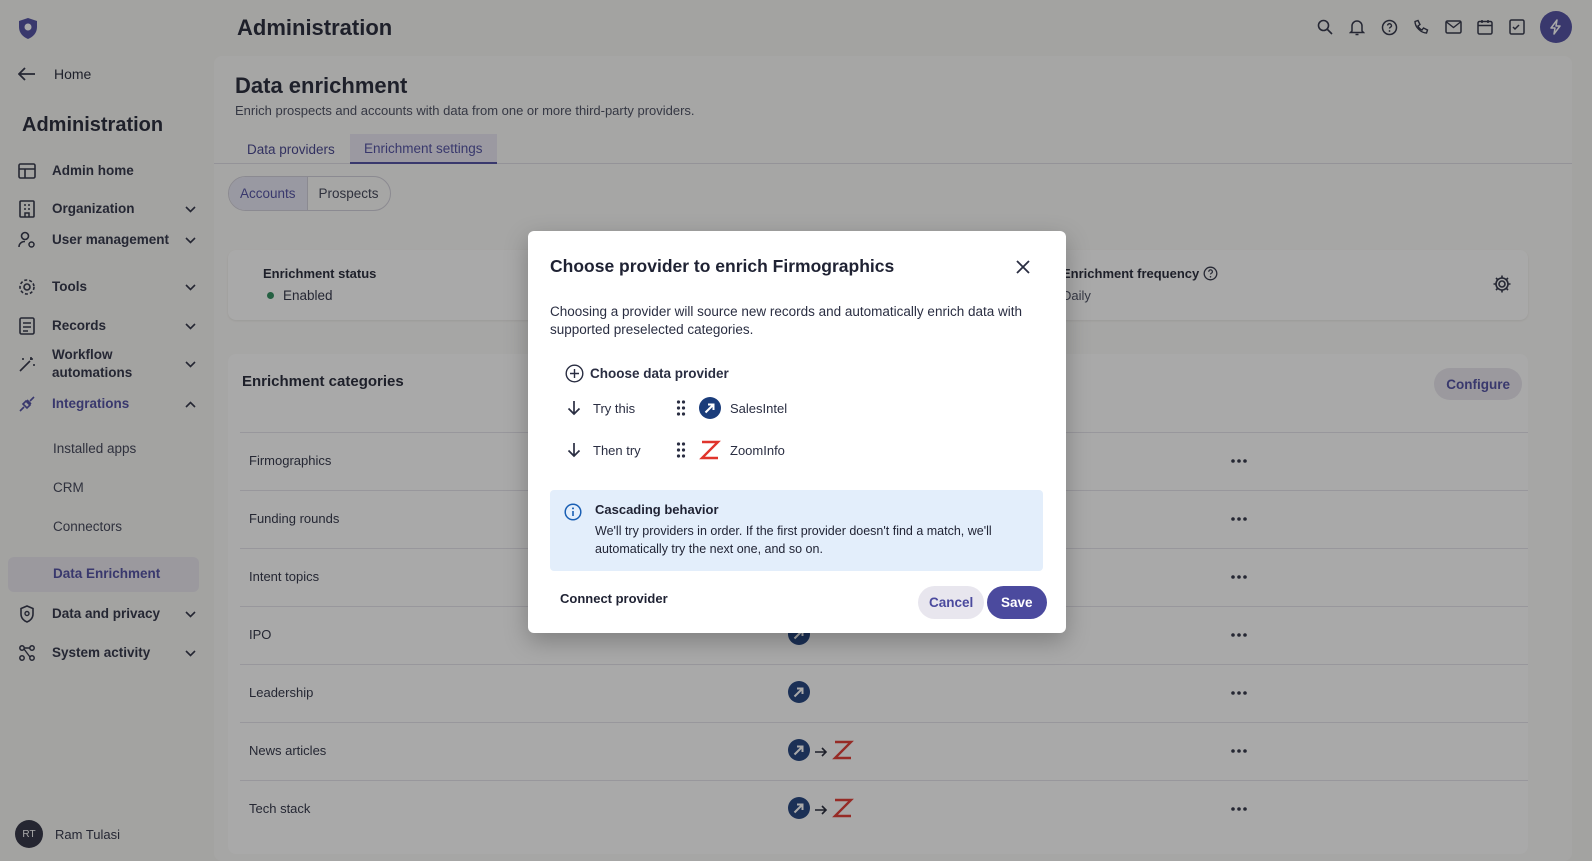 This screenshot has width=1592, height=861. What do you see at coordinates (710, 408) in the screenshot?
I see `salesintel-logo-icon` at bounding box center [710, 408].